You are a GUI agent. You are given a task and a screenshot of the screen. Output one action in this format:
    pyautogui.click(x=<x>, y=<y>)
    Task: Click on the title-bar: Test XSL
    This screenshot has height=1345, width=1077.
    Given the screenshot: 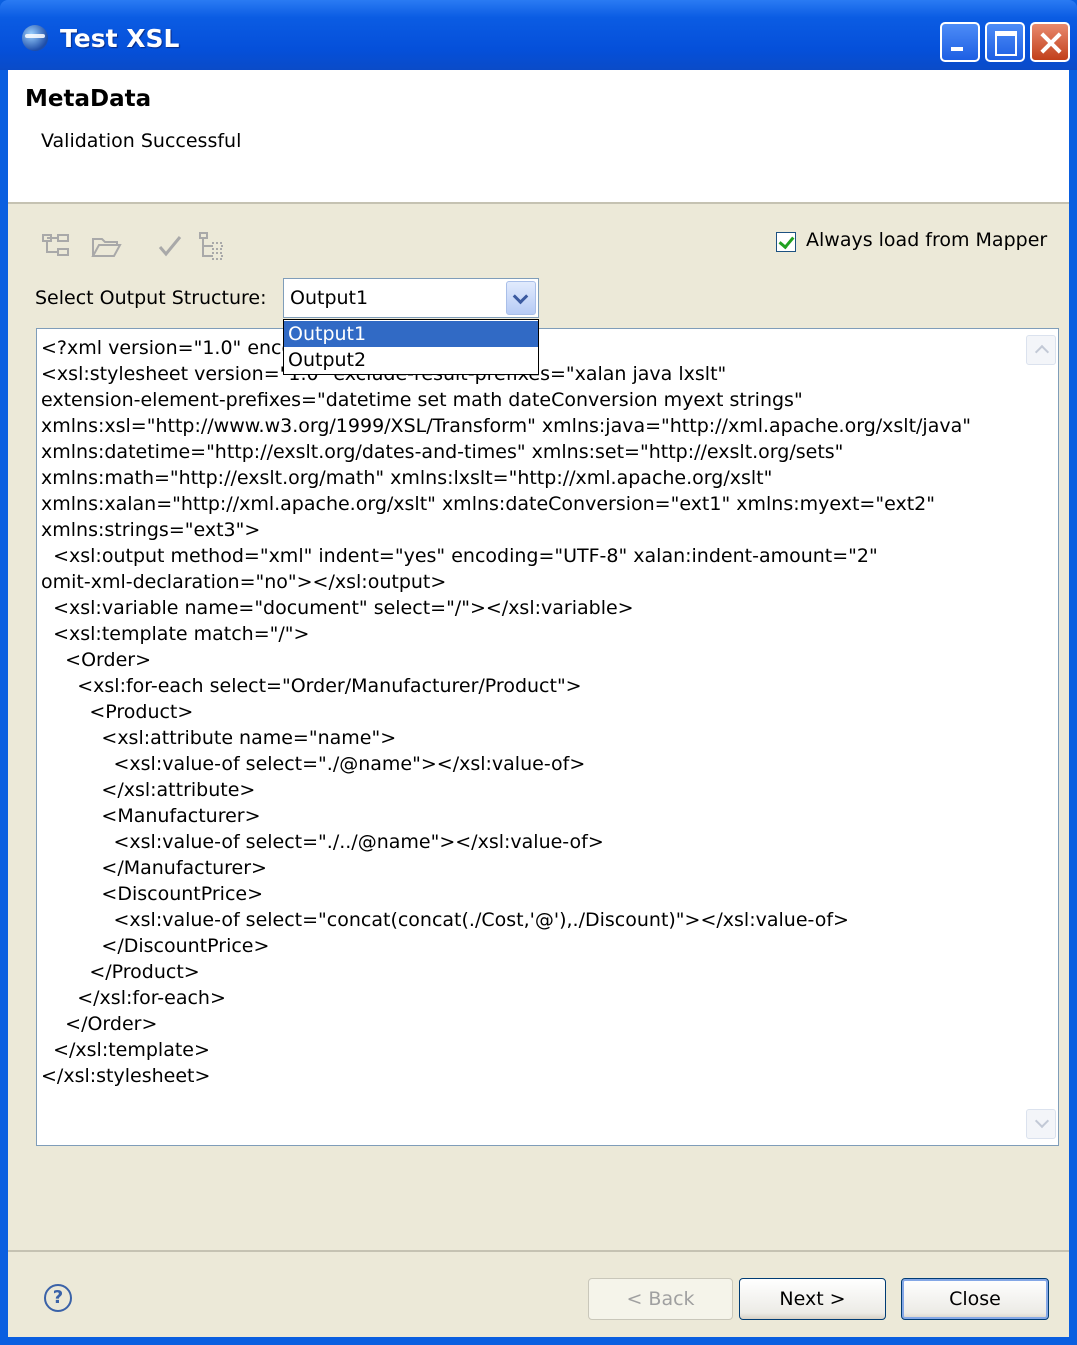 What is the action you would take?
    pyautogui.click(x=538, y=35)
    